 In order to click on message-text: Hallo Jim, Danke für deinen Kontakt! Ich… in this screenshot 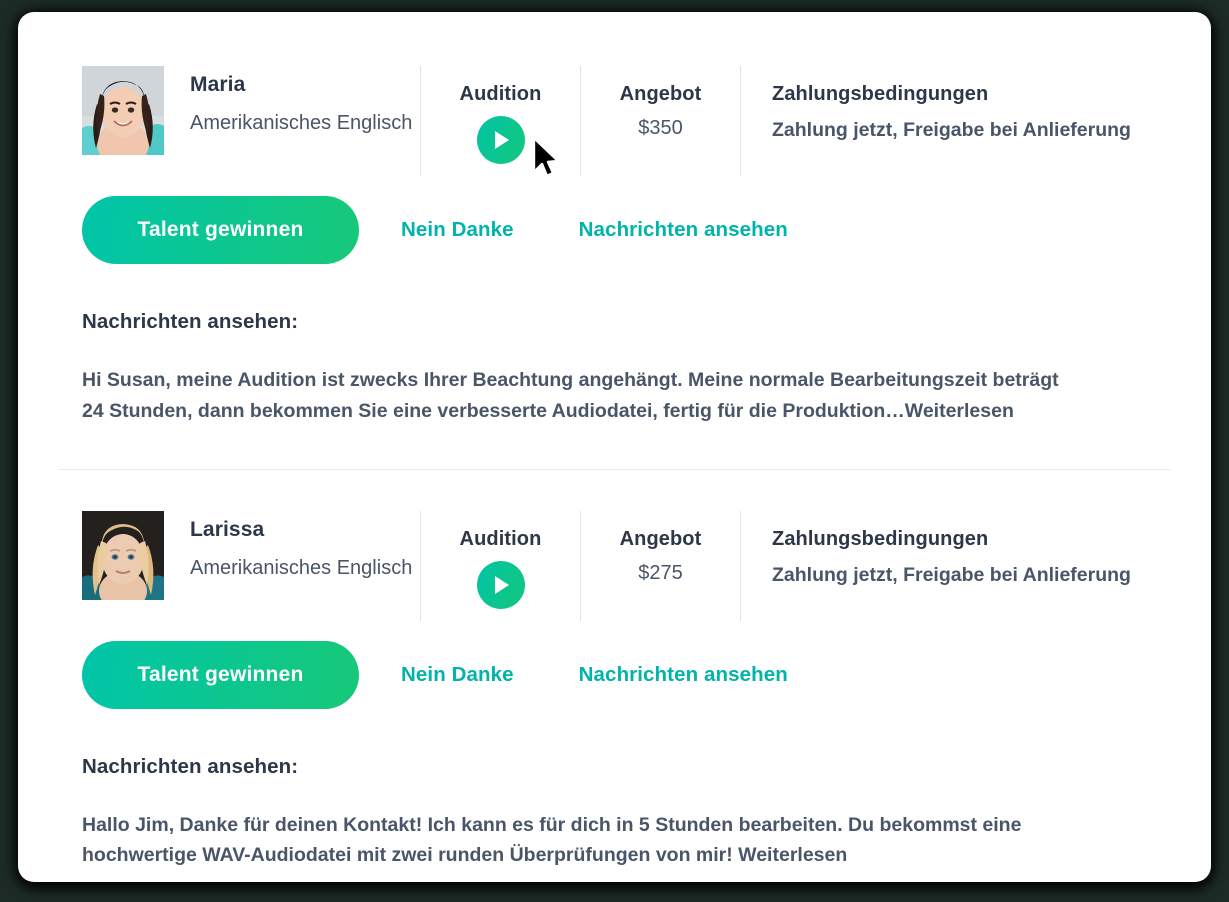, I will do `click(548, 841)`.